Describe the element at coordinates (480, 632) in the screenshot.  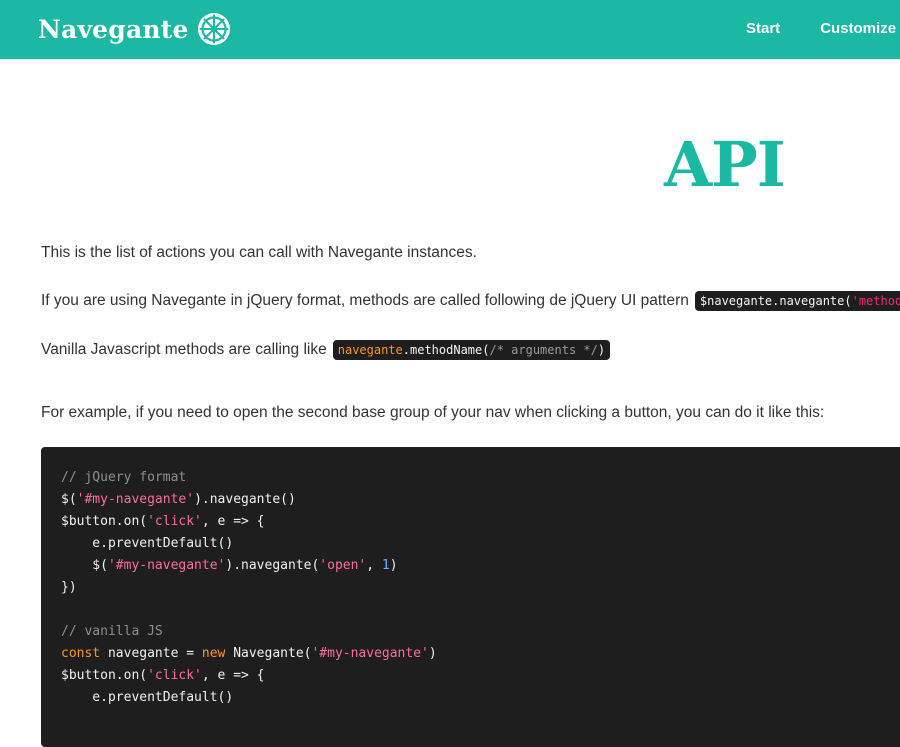
I see `code-line: // vanilla JS` at that location.